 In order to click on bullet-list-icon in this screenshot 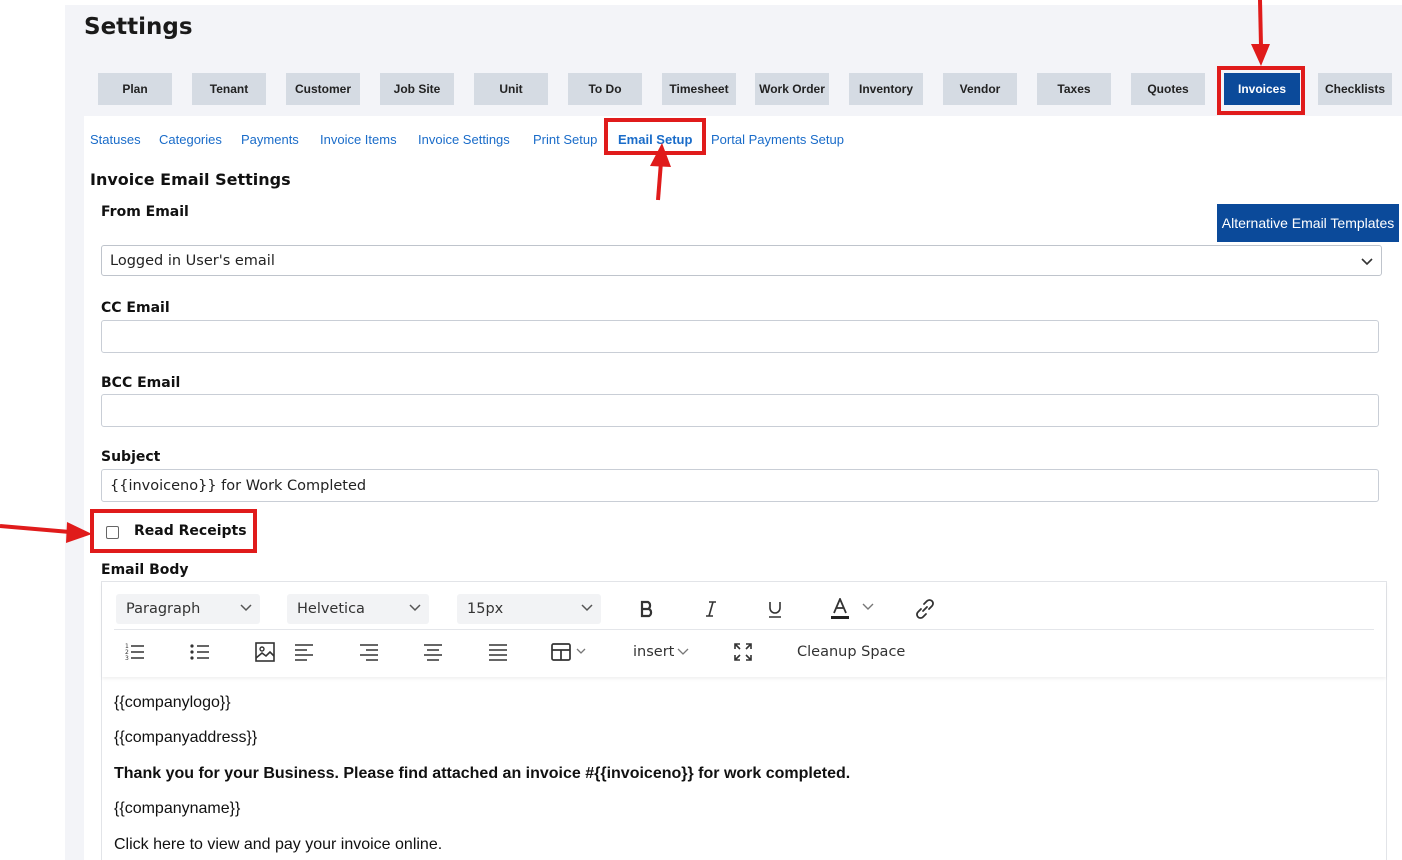, I will do `click(200, 652)`.